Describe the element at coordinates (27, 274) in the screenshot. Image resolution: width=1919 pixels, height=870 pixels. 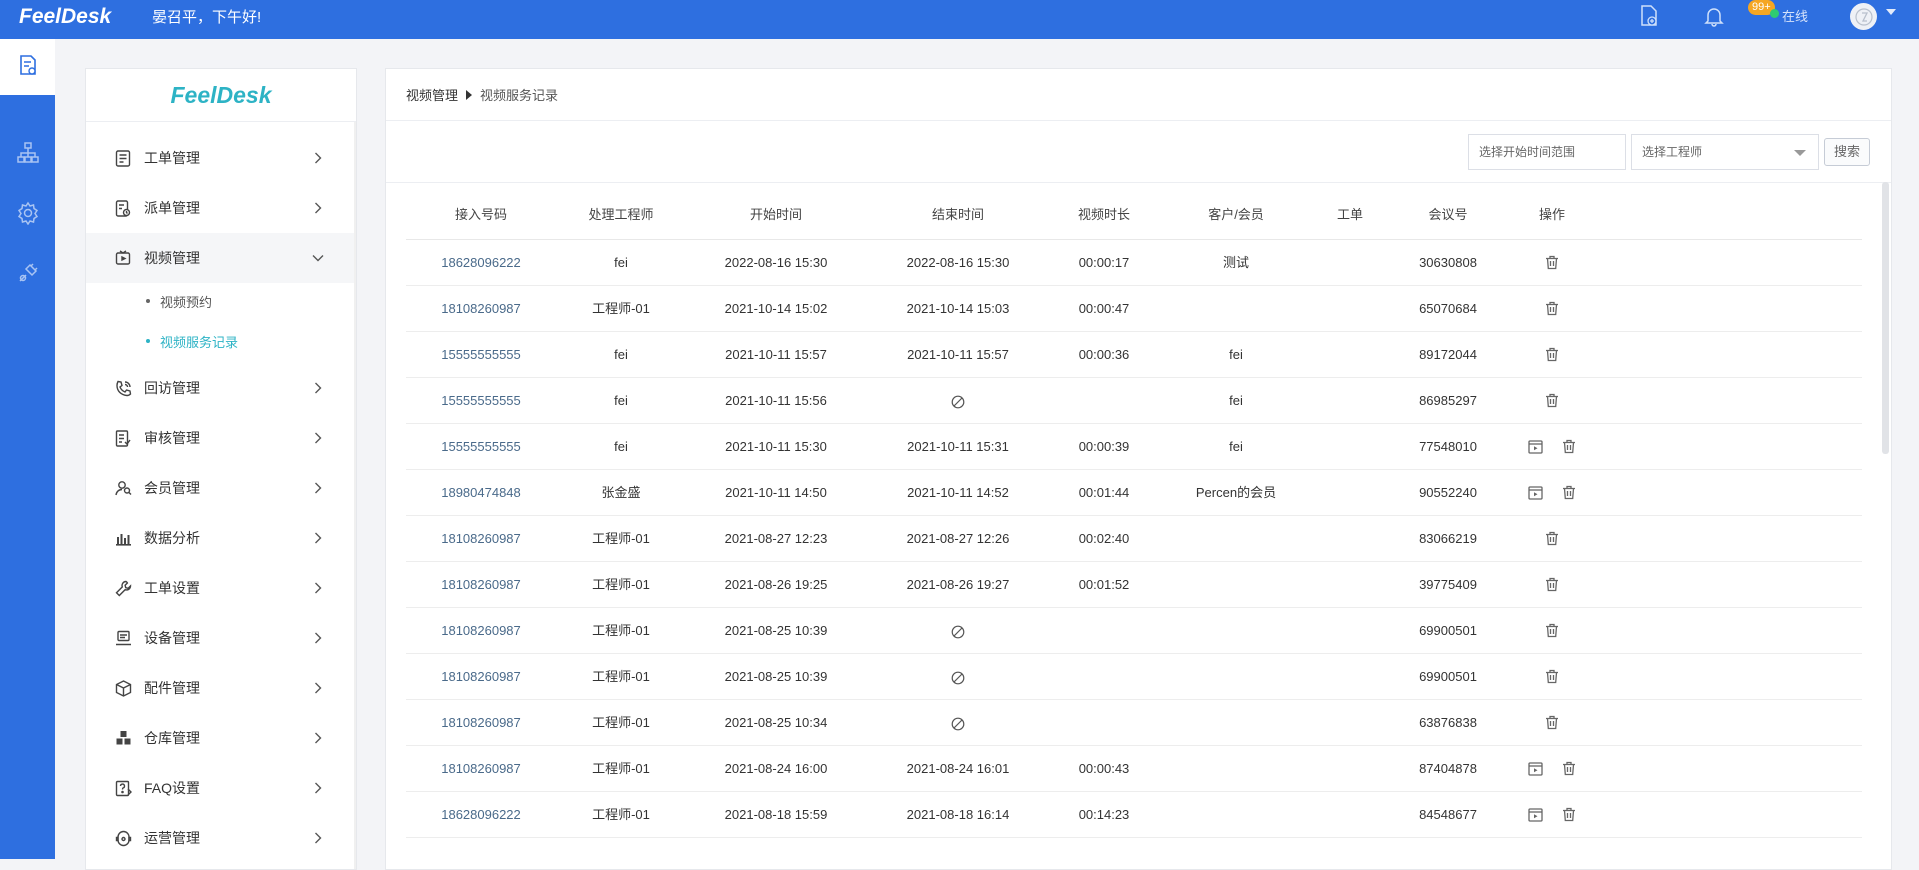
I see `rail-integrations` at that location.